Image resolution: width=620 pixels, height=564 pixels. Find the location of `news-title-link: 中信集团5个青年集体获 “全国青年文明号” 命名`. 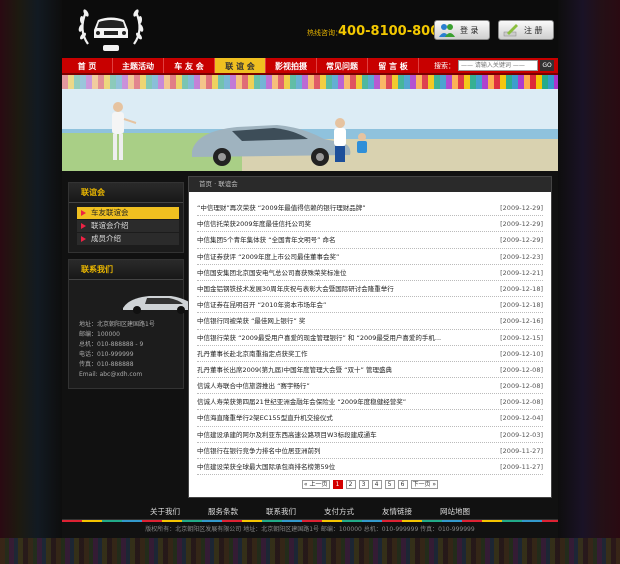

news-title-link: 中信集团5个青年集体获 “全国青年文明号” 命名 is located at coordinates (266, 239).